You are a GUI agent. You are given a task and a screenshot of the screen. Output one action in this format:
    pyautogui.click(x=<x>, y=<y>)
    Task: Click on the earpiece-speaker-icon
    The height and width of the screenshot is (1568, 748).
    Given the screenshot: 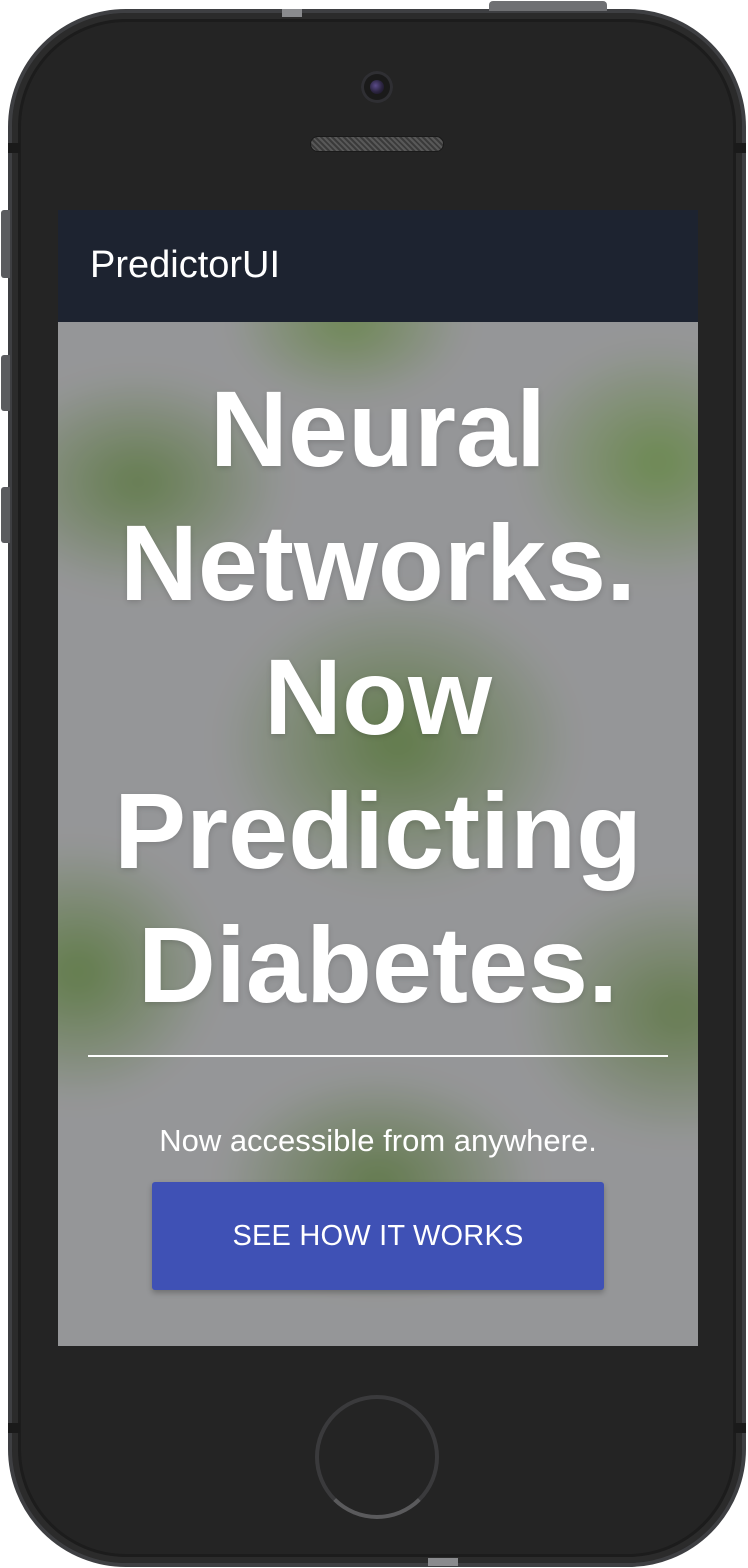 What is the action you would take?
    pyautogui.click(x=377, y=144)
    